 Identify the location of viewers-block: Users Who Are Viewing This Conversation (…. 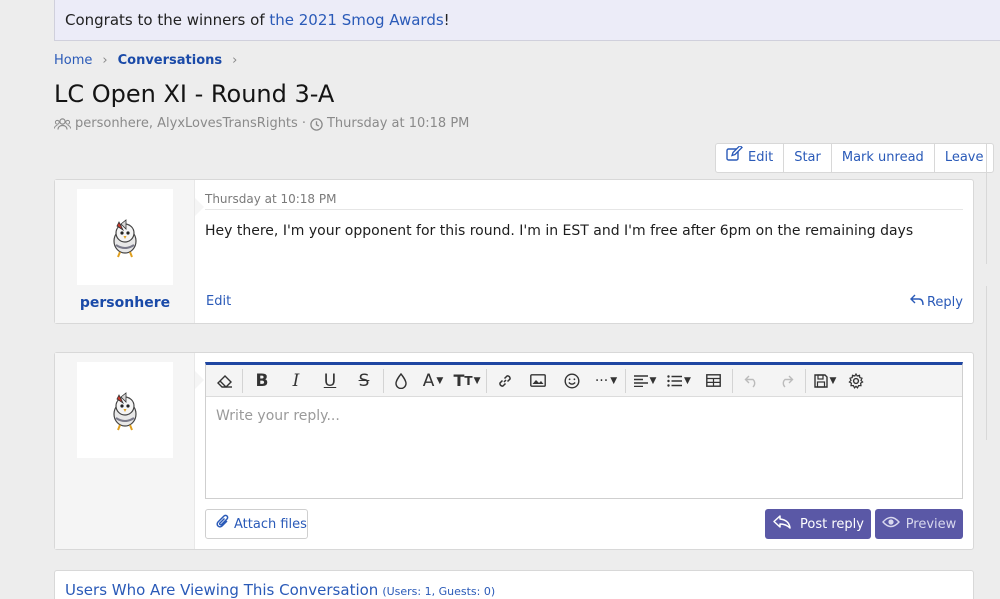
(514, 584).